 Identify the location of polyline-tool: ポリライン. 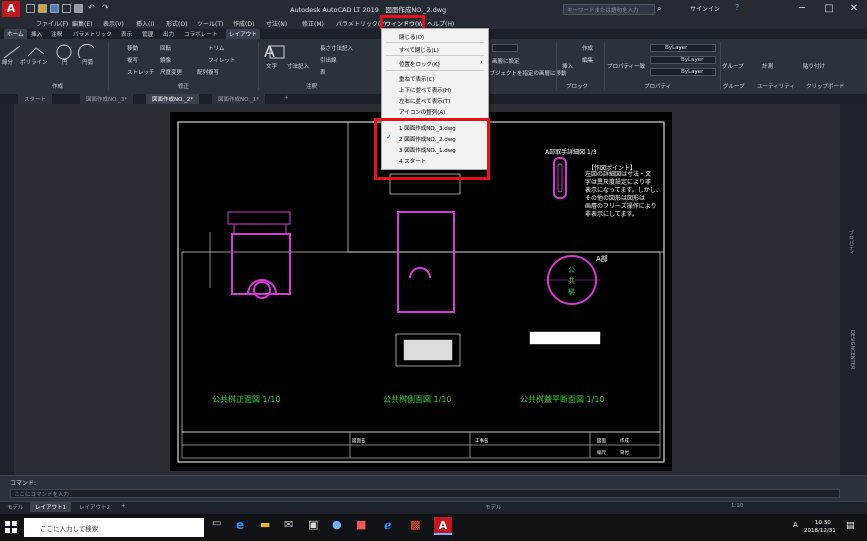
(34, 62).